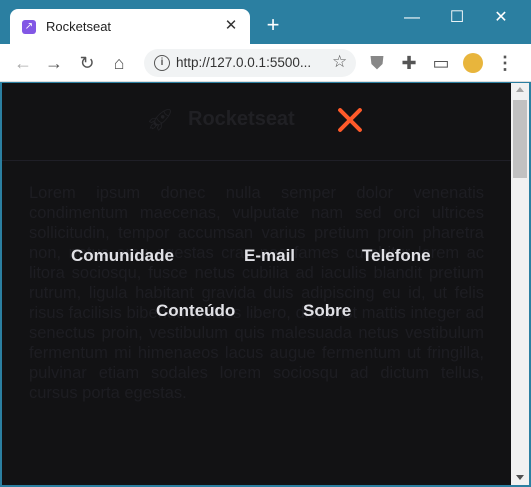  I want to click on vertical-scrollbar, so click(520, 284).